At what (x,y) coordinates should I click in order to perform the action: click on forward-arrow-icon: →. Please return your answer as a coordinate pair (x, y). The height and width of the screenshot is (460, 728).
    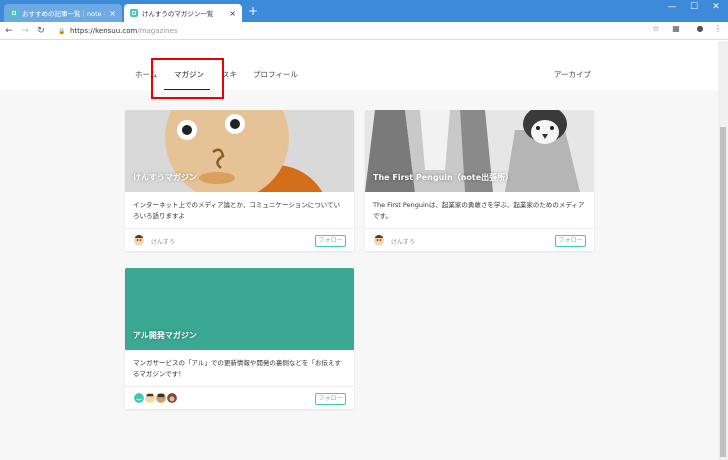
    Looking at the image, I should click on (25, 31).